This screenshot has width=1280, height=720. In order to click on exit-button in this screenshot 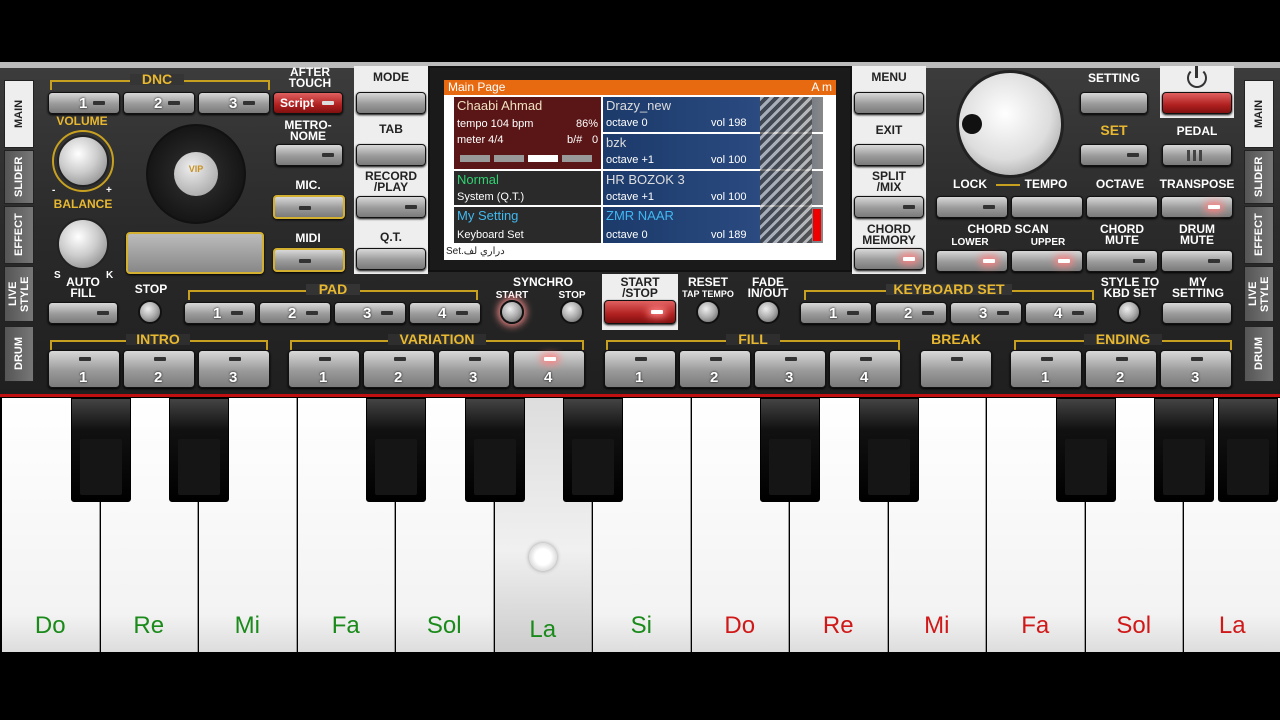, I will do `click(889, 155)`.